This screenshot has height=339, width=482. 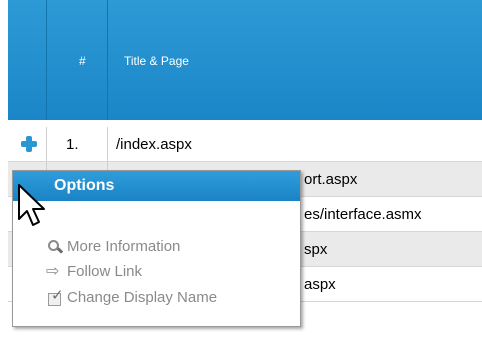 I want to click on menu-item-label: Follow Link, so click(x=105, y=271).